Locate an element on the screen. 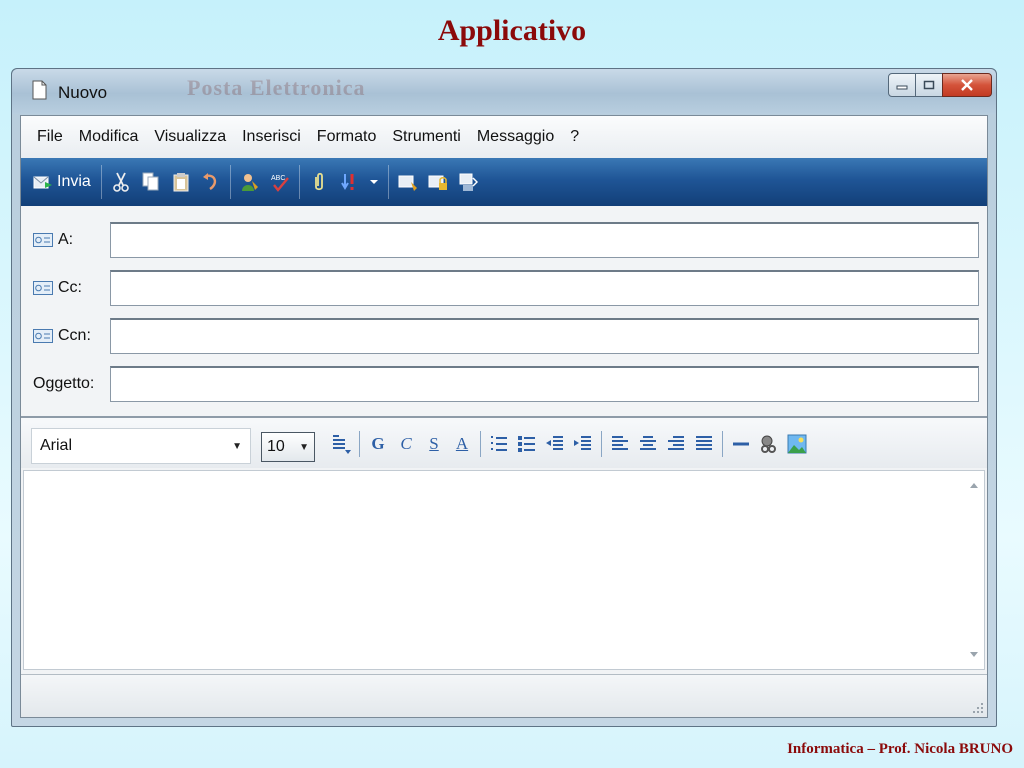 This screenshot has height=768, width=1024. bcc-row: Ccn: is located at coordinates (504, 337).